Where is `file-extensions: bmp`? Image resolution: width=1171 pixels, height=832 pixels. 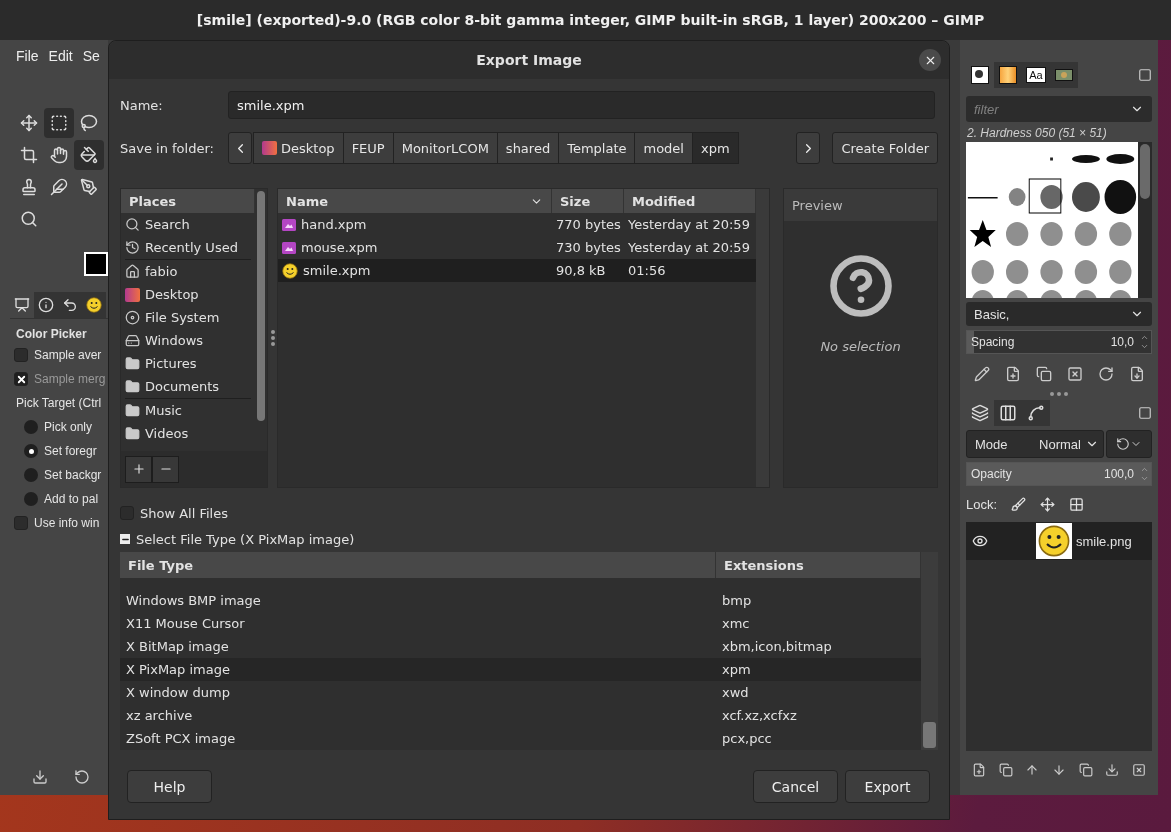 file-extensions: bmp is located at coordinates (737, 600).